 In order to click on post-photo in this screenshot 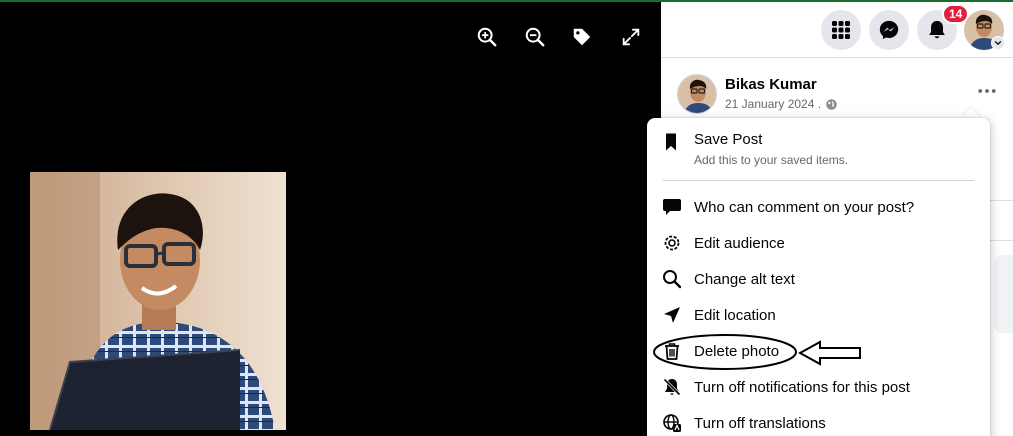, I will do `click(158, 301)`.